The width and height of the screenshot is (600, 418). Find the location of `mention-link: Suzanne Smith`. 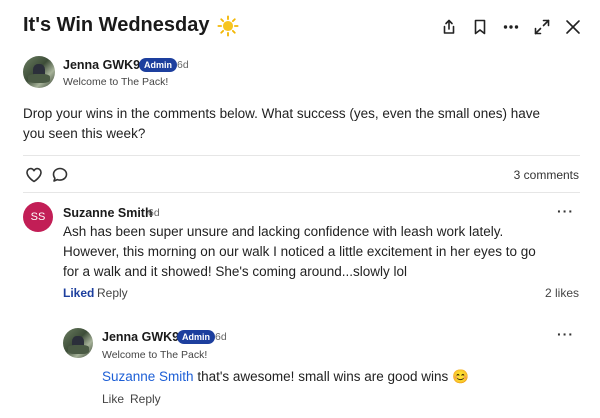

mention-link: Suzanne Smith is located at coordinates (148, 376).